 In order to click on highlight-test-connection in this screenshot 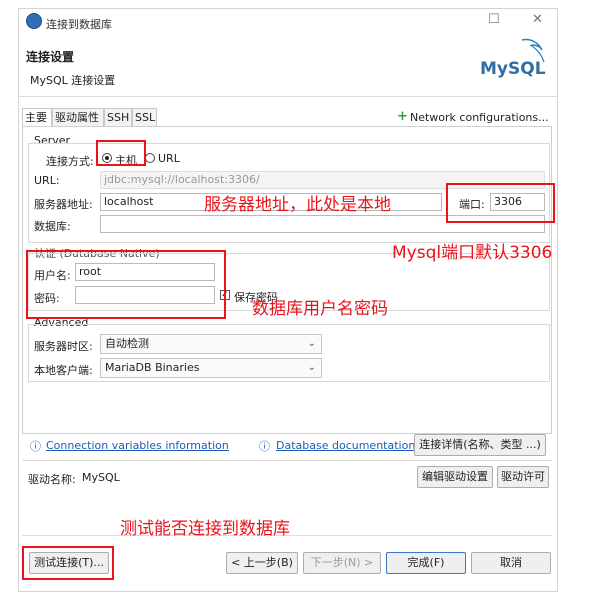, I will do `click(68, 563)`.